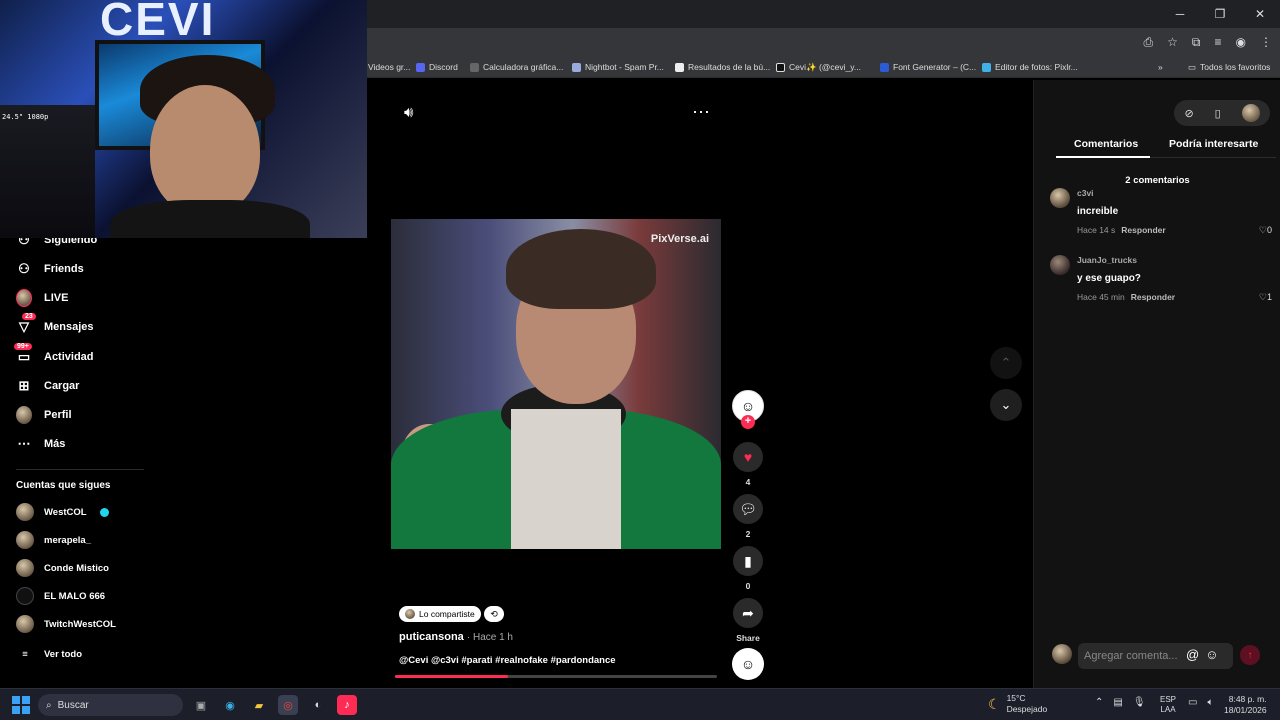  I want to click on profile-avatar, so click(24, 415).